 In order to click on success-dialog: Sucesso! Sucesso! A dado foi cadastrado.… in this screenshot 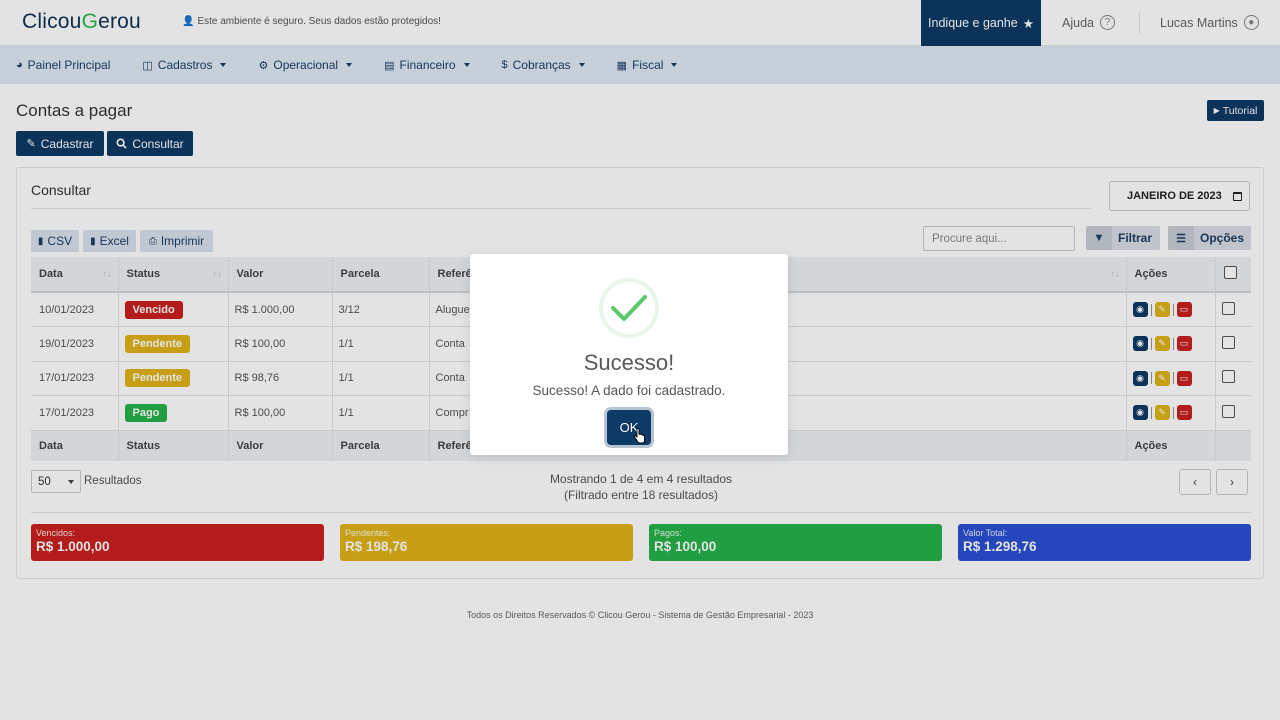, I will do `click(629, 354)`.